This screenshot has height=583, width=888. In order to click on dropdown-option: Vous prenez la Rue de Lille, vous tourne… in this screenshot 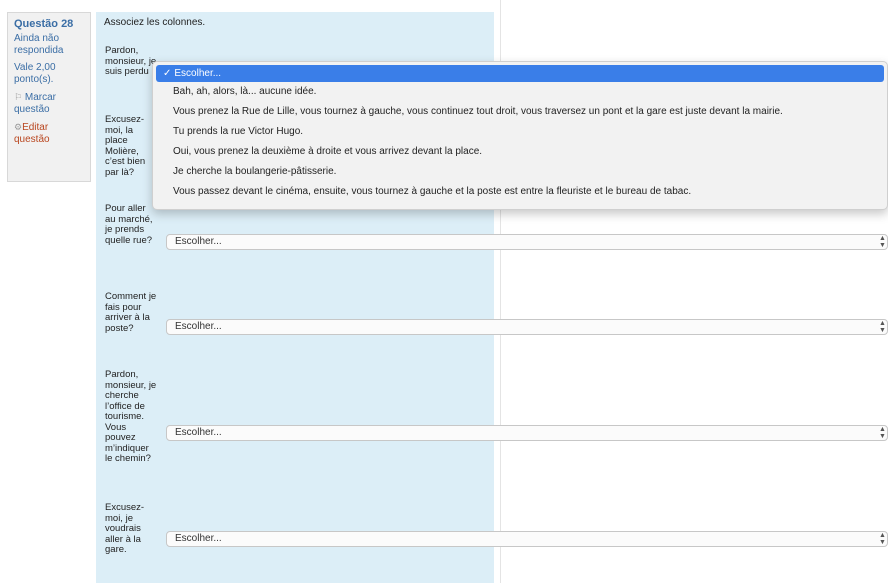, I will do `click(520, 112)`.